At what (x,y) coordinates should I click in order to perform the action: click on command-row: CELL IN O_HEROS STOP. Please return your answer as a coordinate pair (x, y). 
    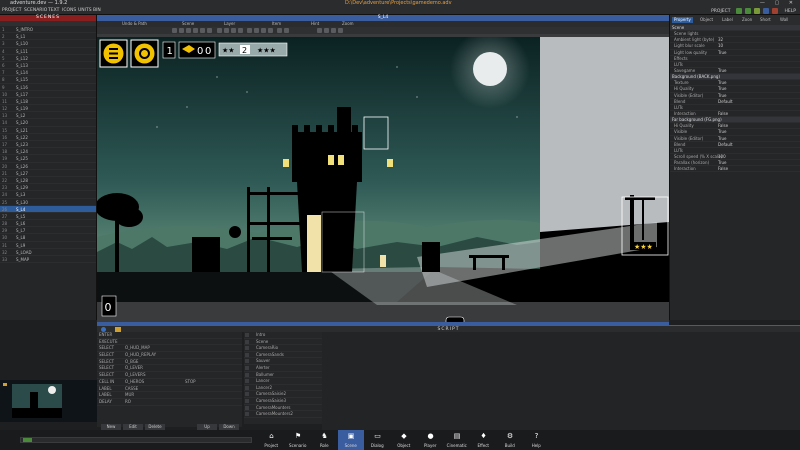
    Looking at the image, I should click on (169, 382).